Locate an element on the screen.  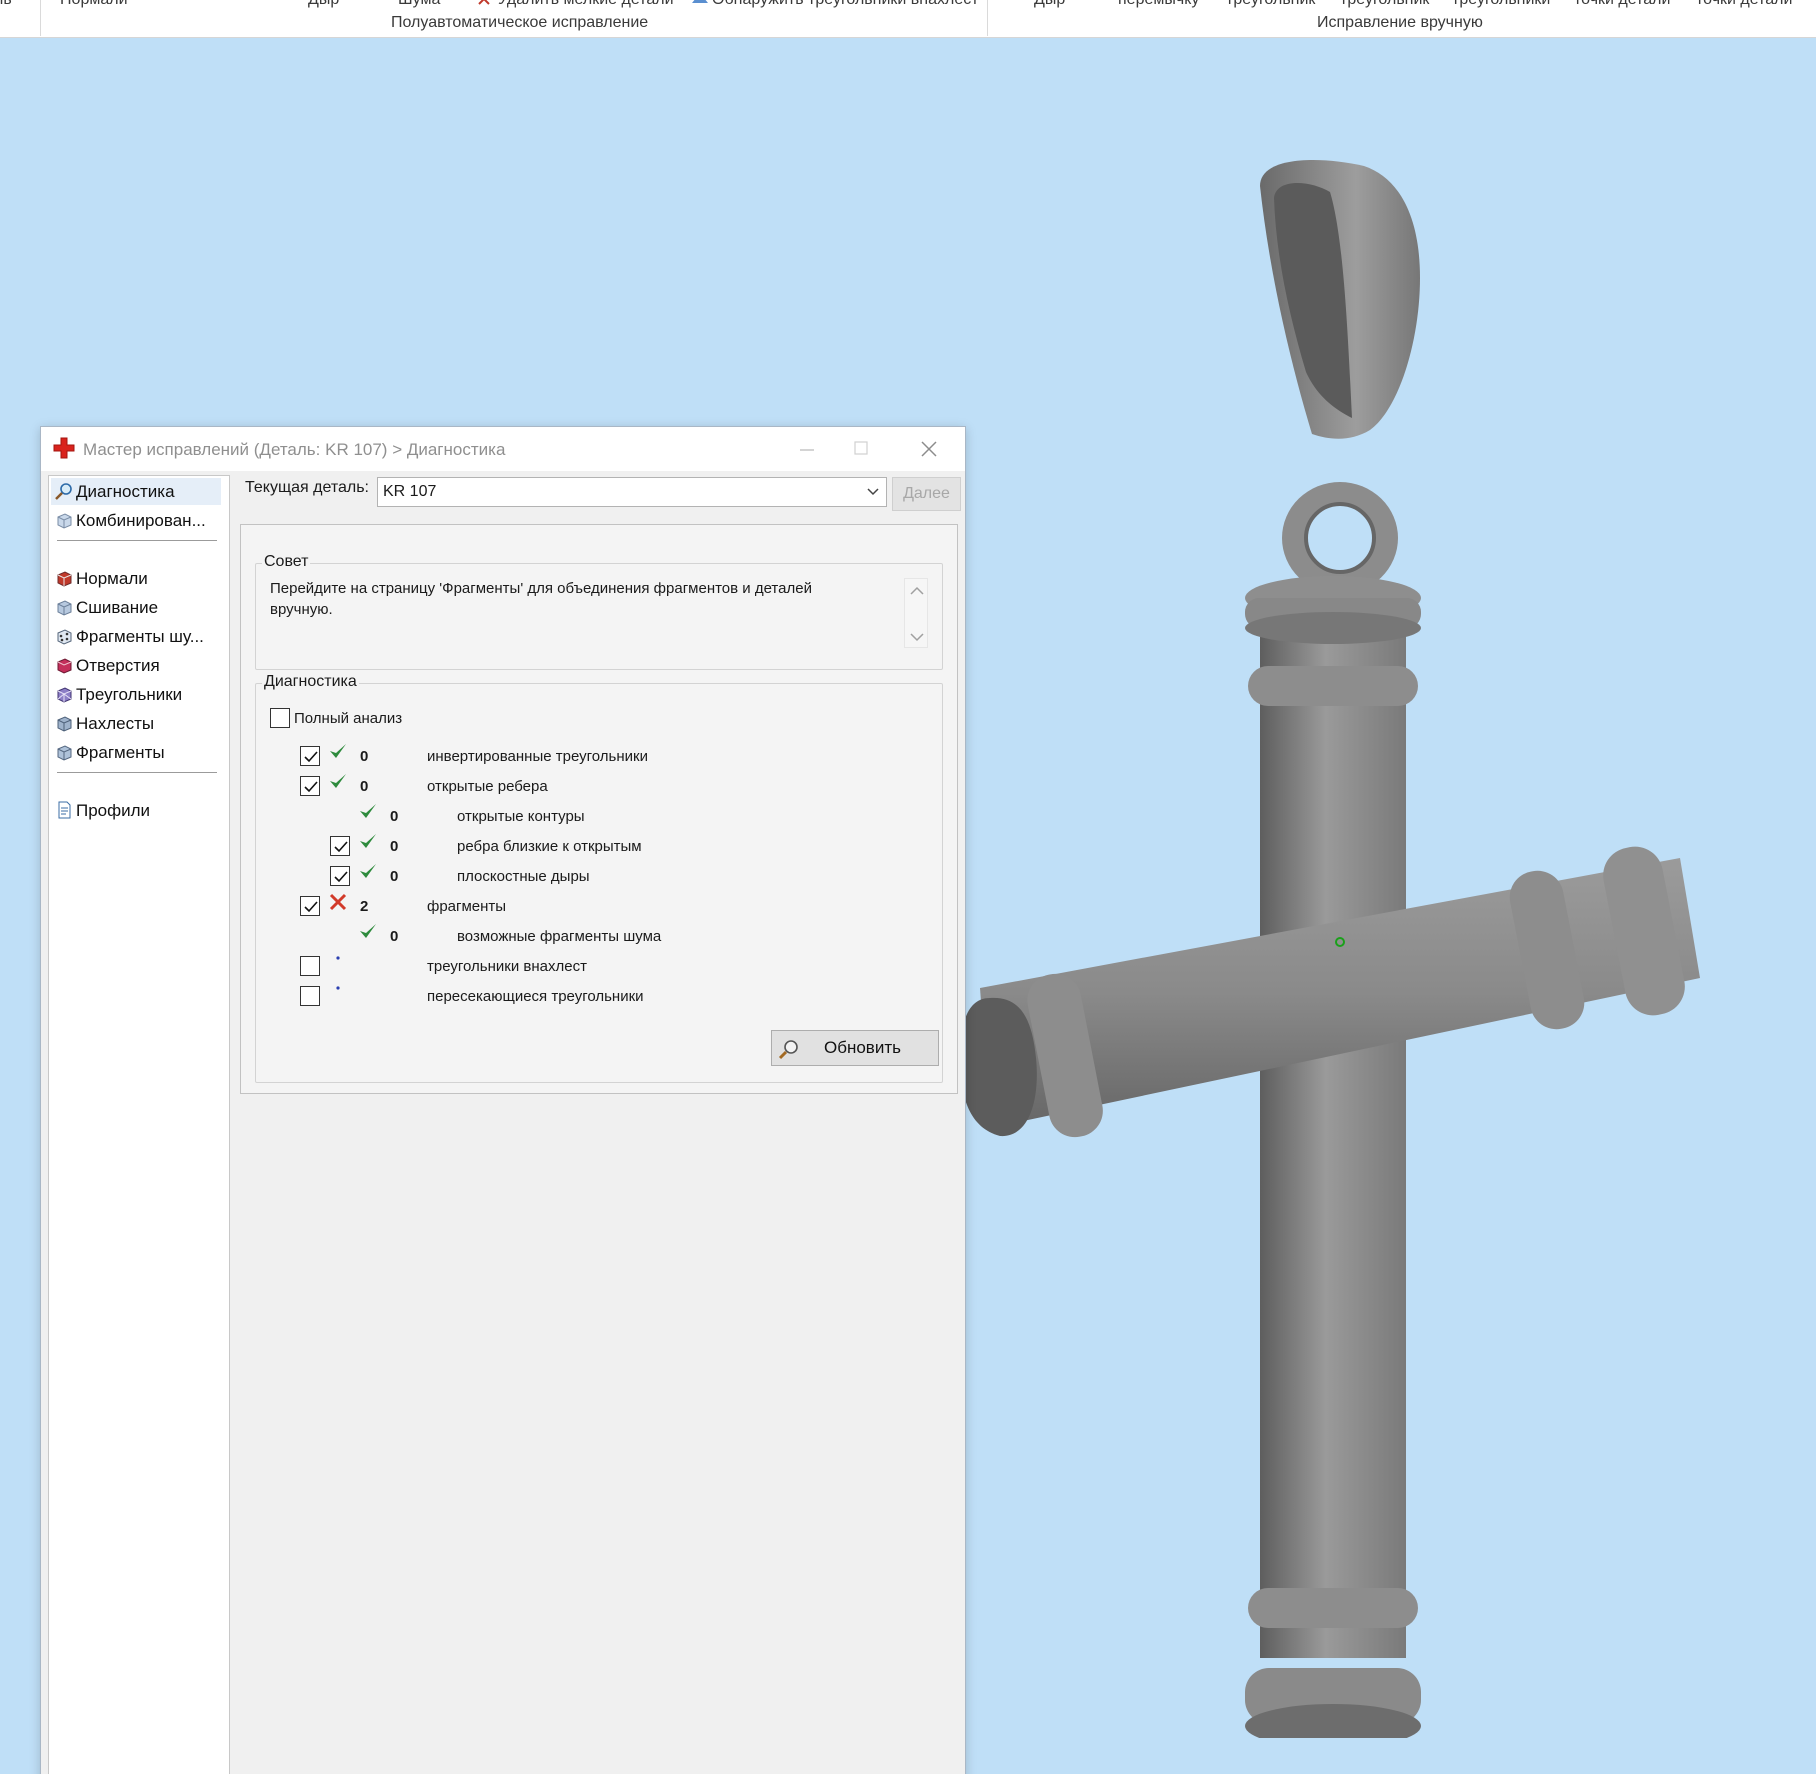
open-contours-label: открытые контуры is located at coordinates (521, 816).